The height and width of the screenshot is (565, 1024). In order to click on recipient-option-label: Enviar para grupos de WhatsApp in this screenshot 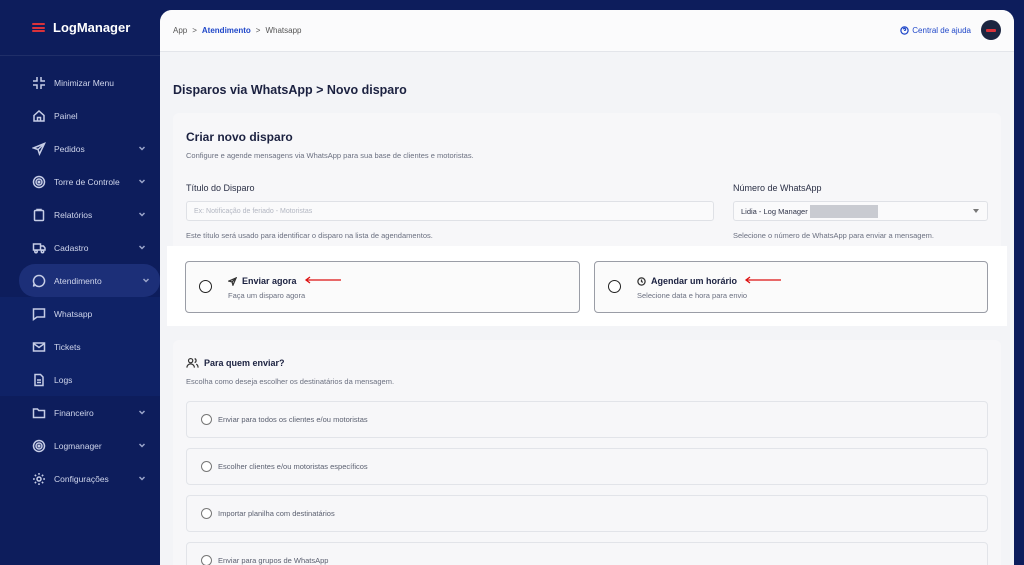, I will do `click(273, 560)`.